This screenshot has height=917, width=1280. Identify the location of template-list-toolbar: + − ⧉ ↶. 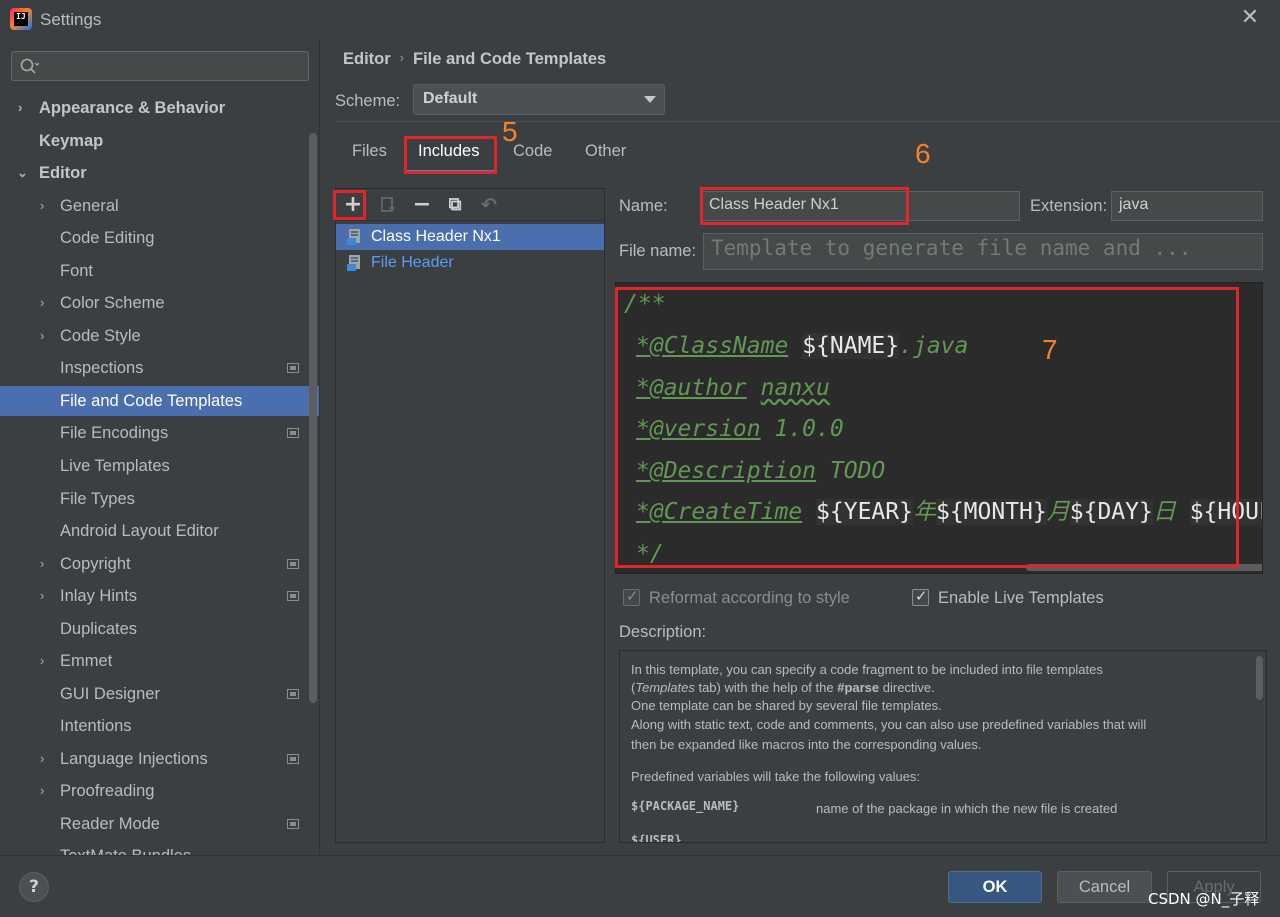
(470, 205).